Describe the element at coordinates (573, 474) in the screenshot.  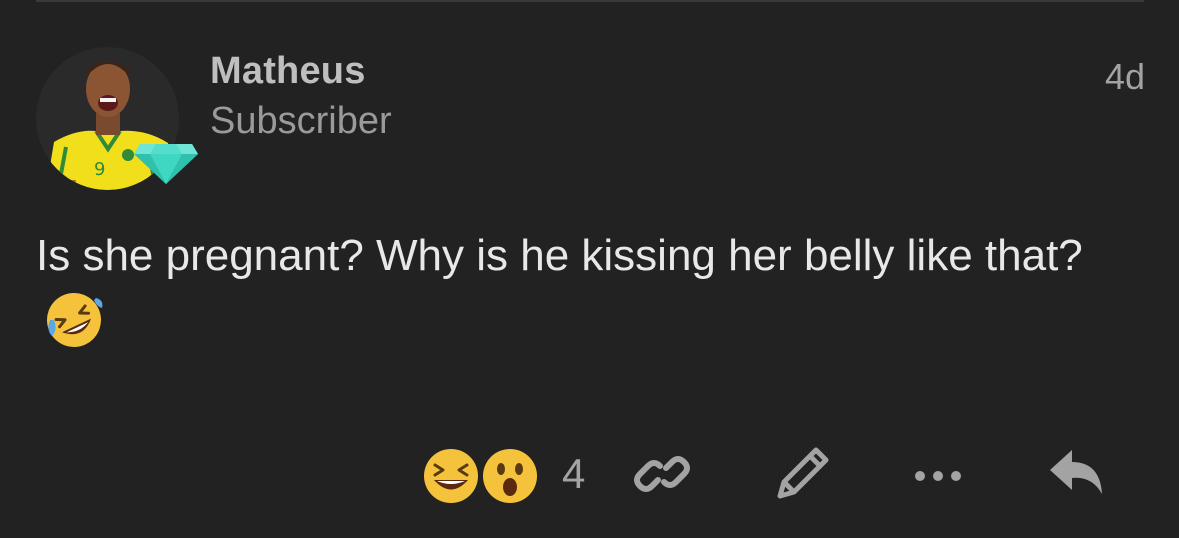
I see `reaction-count: 4` at that location.